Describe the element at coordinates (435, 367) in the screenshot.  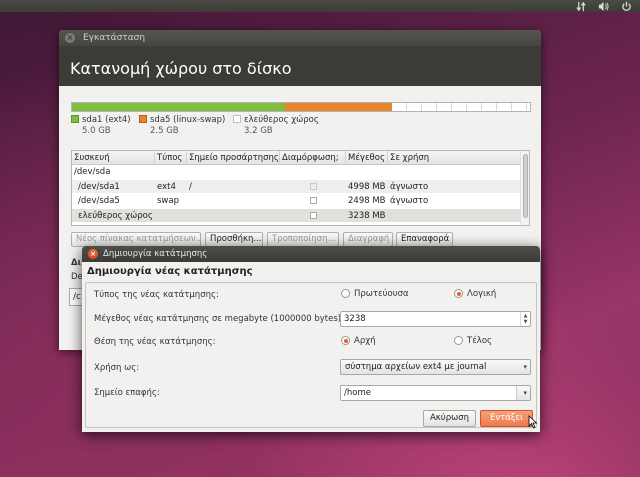
I see `use-as-select: σύστημα αρχείων ext4 με journal ▾` at that location.